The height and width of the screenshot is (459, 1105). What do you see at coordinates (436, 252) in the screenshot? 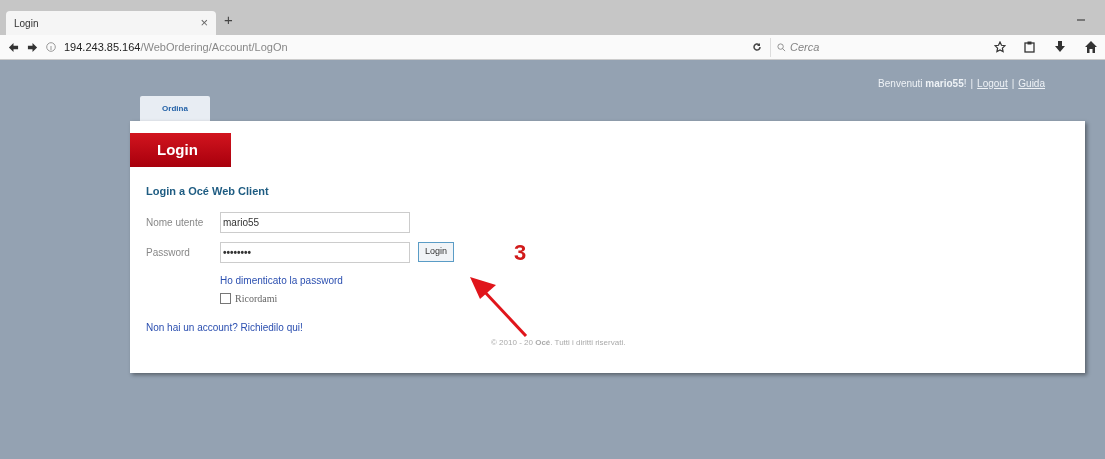
I see `login-button: Login` at bounding box center [436, 252].